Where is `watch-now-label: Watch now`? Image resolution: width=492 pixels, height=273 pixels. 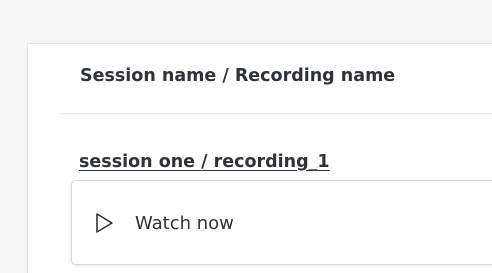 watch-now-label: Watch now is located at coordinates (184, 223).